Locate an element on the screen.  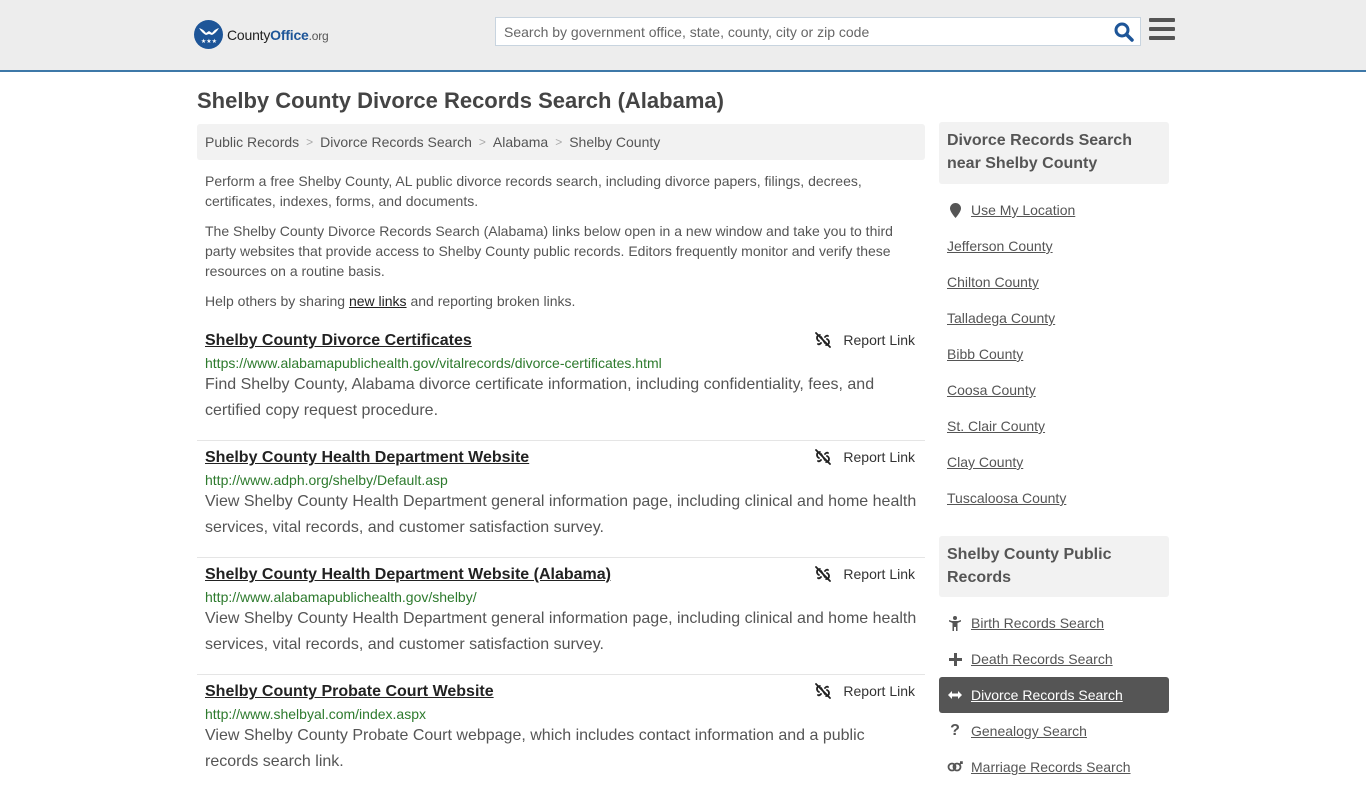
public-records-link: Genealogy Search is located at coordinates (1029, 731).